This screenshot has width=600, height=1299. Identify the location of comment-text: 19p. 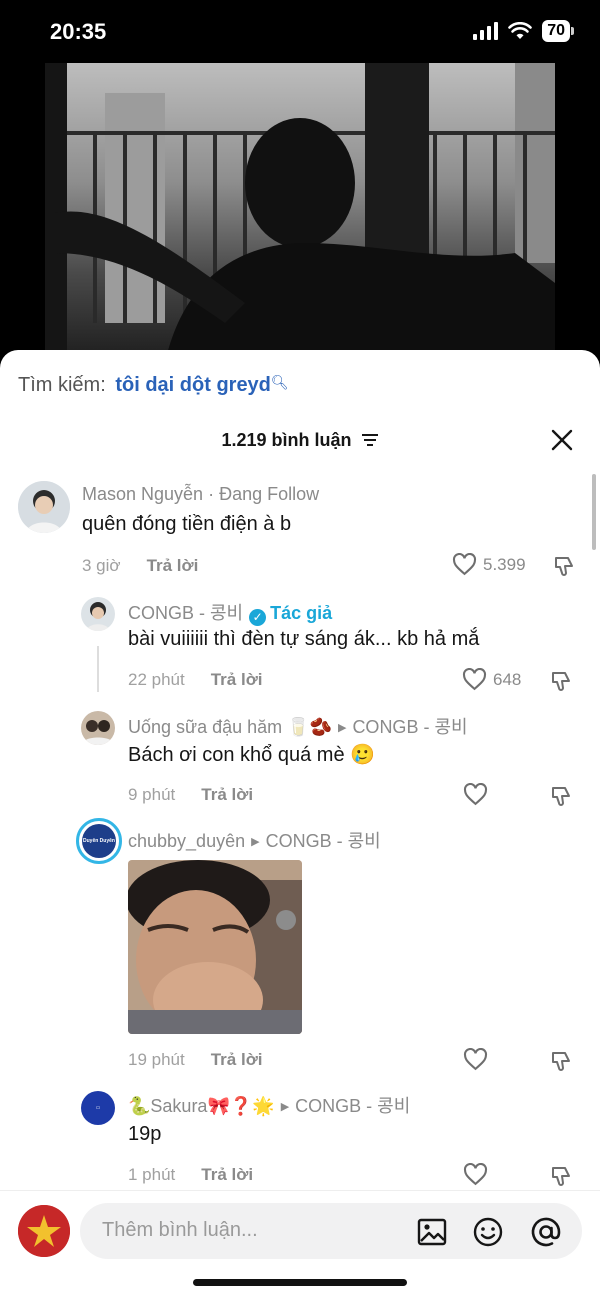
(145, 1134).